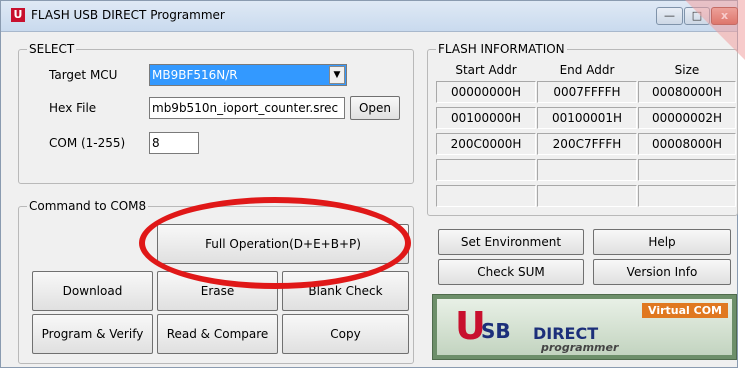 The image size is (745, 368). I want to click on program-verify-button: Program & Verify, so click(92, 334).